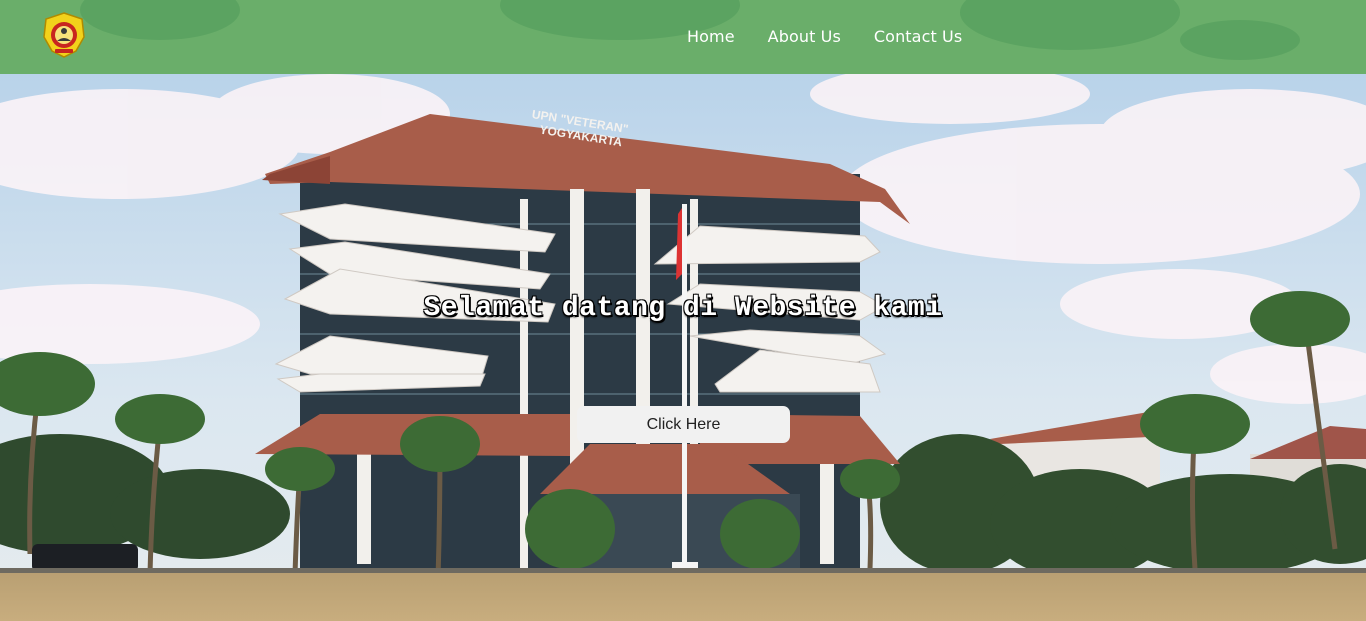  What do you see at coordinates (711, 36) in the screenshot?
I see `nav-home-link: Home` at bounding box center [711, 36].